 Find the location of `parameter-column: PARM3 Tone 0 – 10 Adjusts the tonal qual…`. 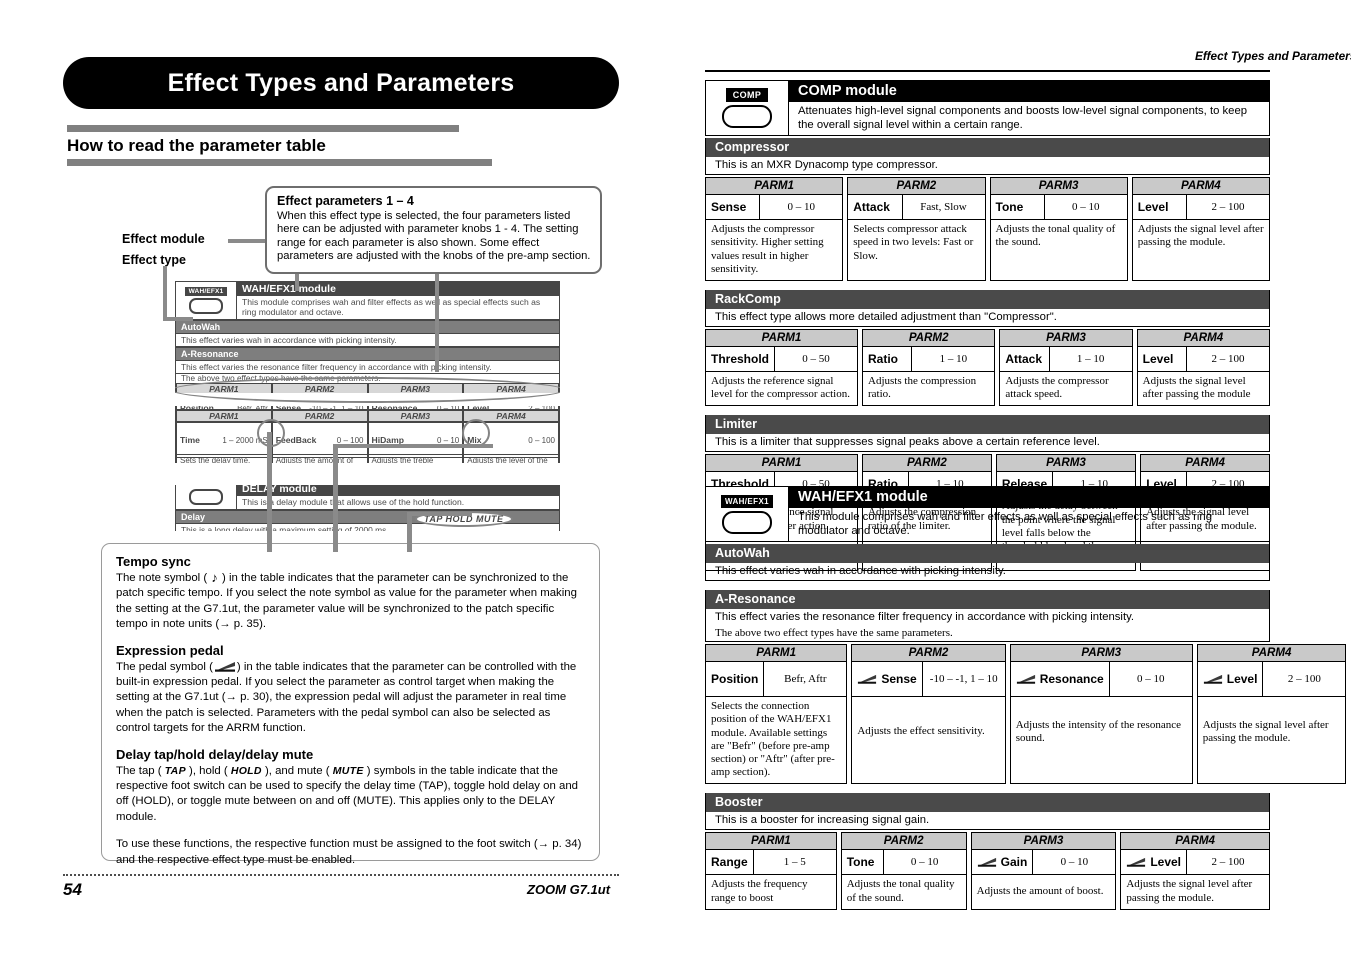

parameter-column: PARM3 Tone 0 – 10 Adjusts the tonal qual… is located at coordinates (1058, 229).